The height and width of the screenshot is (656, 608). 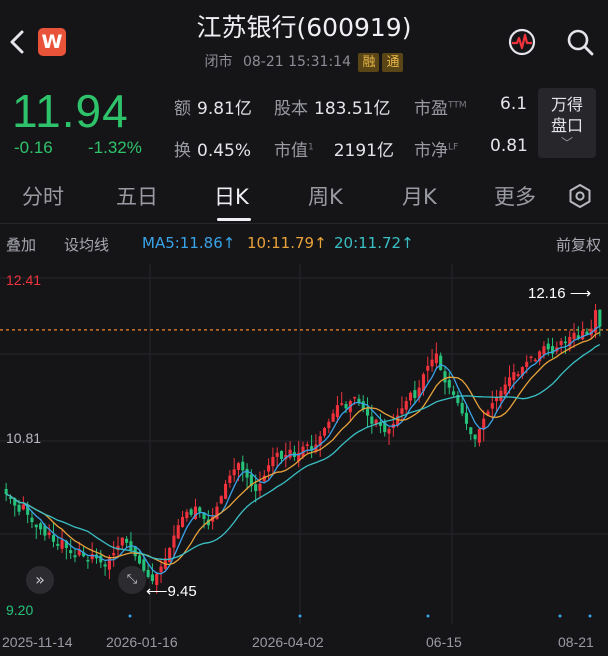 I want to click on tab-intraday: 分时, so click(x=43, y=196).